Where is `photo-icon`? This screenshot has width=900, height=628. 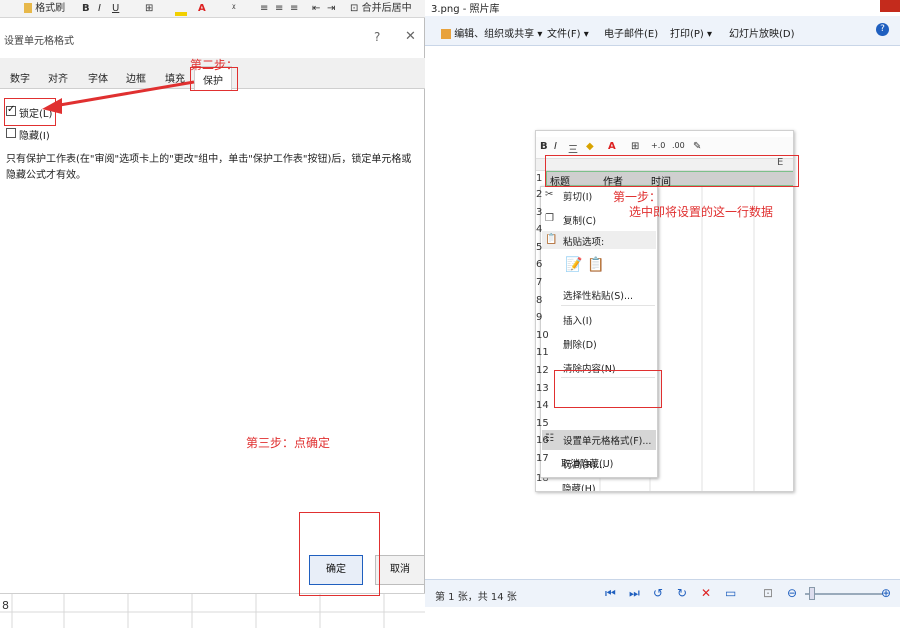
photo-icon is located at coordinates (446, 34).